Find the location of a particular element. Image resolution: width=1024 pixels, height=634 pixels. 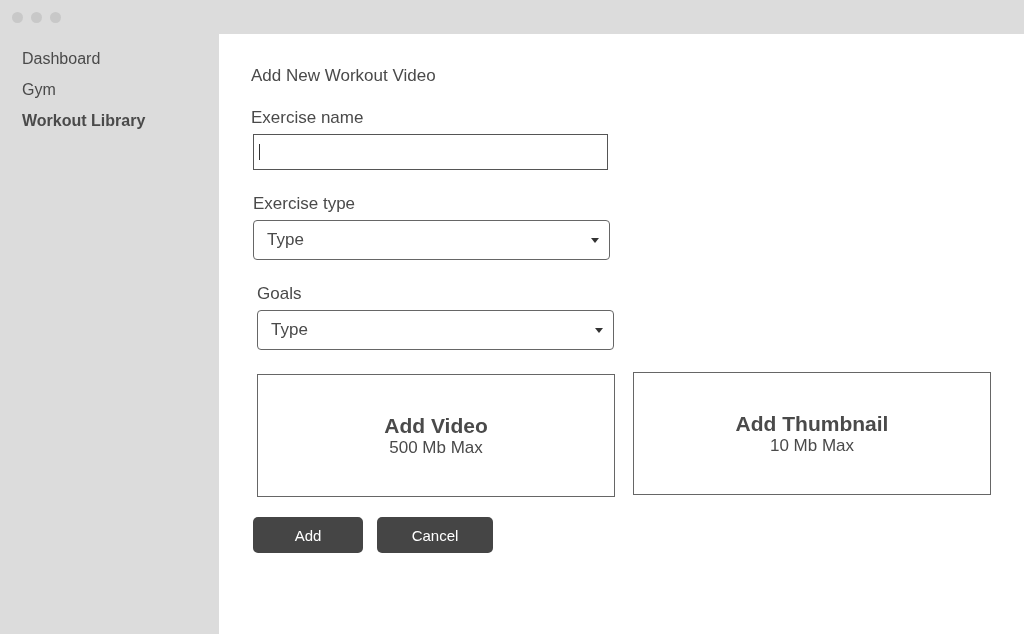

field-label: Exercise type is located at coordinates (305, 204).